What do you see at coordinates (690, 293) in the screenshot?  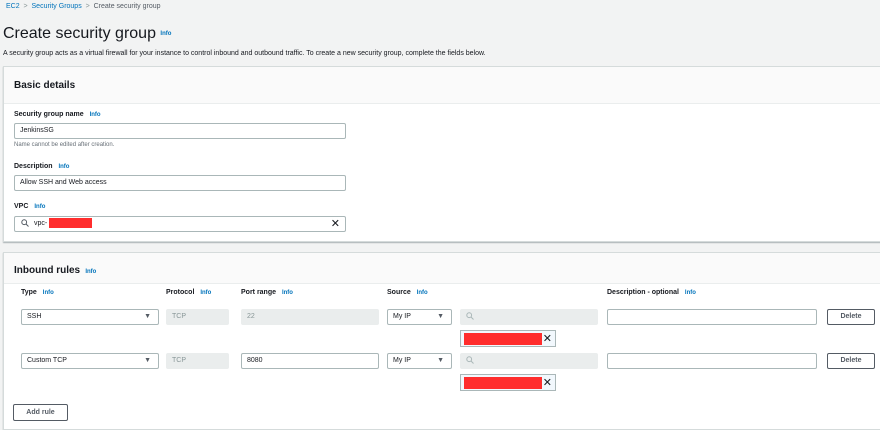 I see `description-col-info-link: Info` at bounding box center [690, 293].